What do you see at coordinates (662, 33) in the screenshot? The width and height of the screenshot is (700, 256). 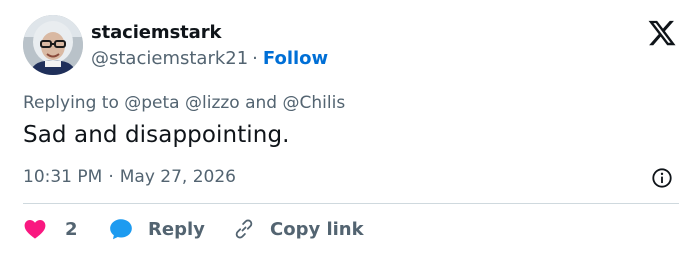 I see `x-logo-icon` at bounding box center [662, 33].